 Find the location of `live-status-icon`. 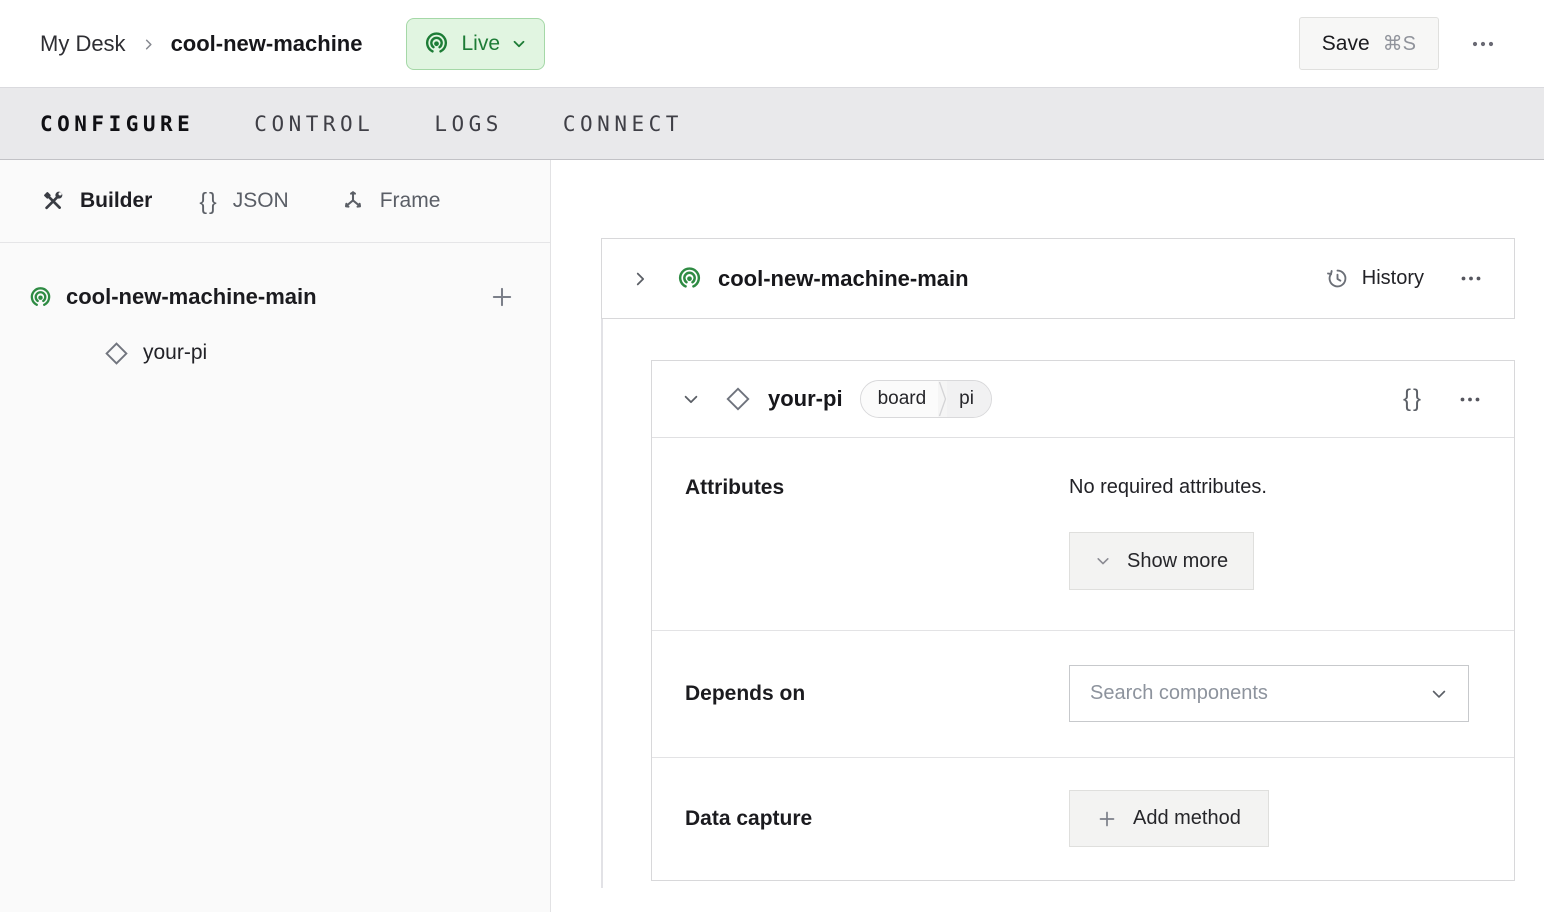

live-status-icon is located at coordinates (436, 43).